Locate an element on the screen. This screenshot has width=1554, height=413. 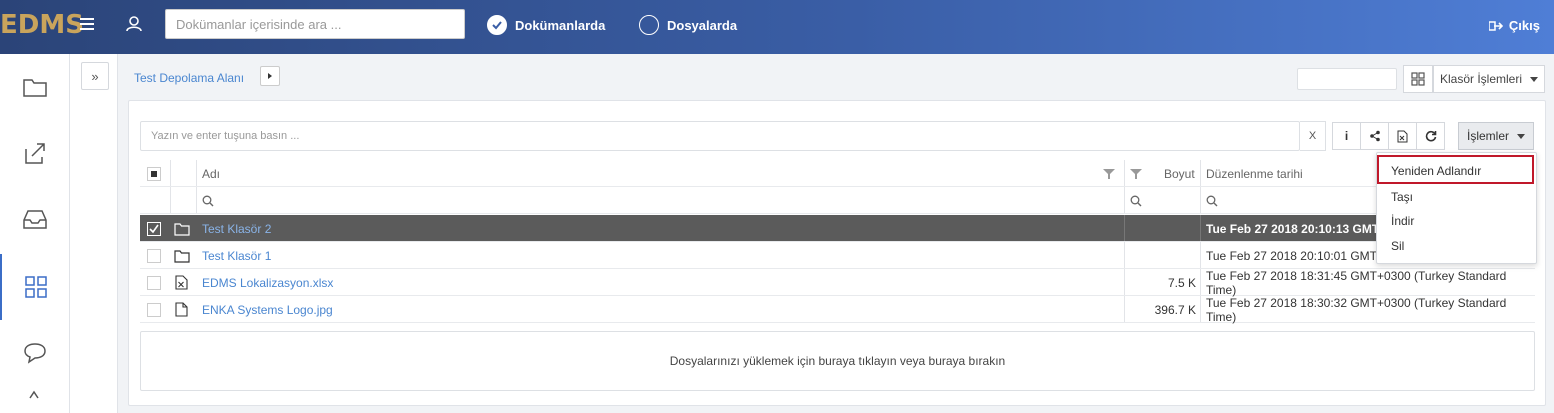
caret-right-icon is located at coordinates (270, 76).